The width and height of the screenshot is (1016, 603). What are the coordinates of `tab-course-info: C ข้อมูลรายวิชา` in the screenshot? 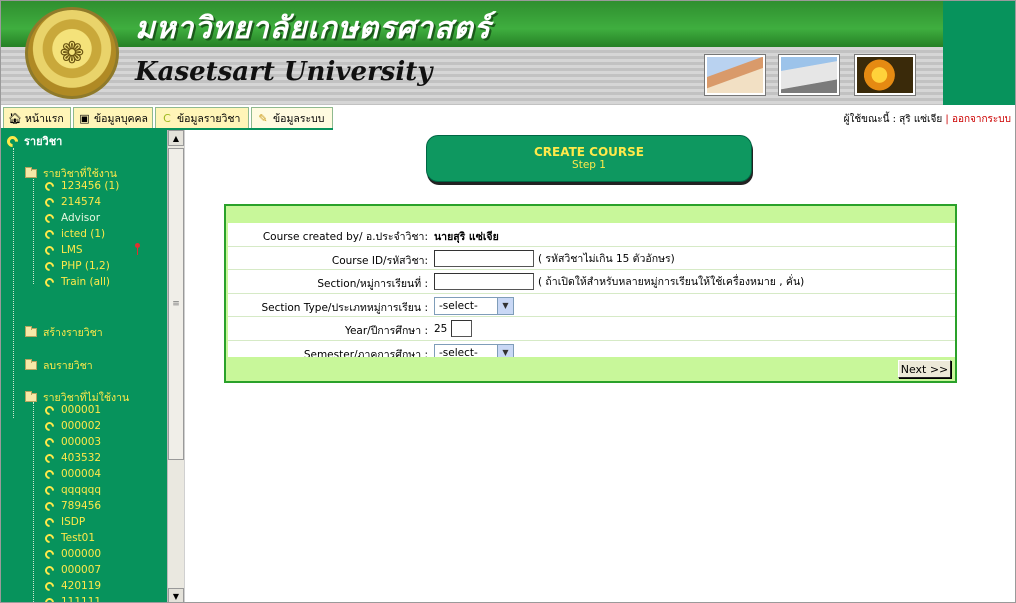 It's located at (202, 117).